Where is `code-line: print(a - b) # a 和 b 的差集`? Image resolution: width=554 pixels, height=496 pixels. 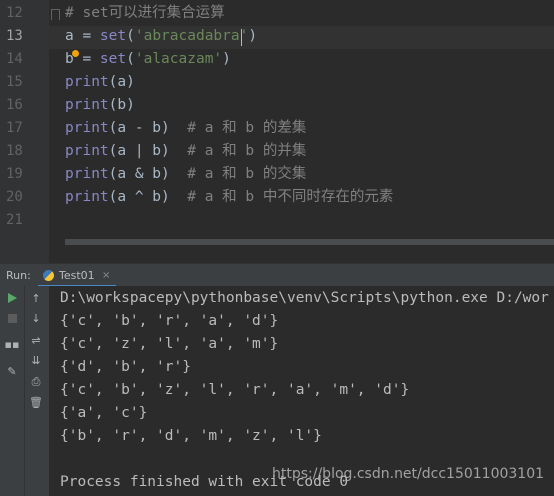
code-line: print(a - b) # a 和 b 的差集 is located at coordinates (185, 128).